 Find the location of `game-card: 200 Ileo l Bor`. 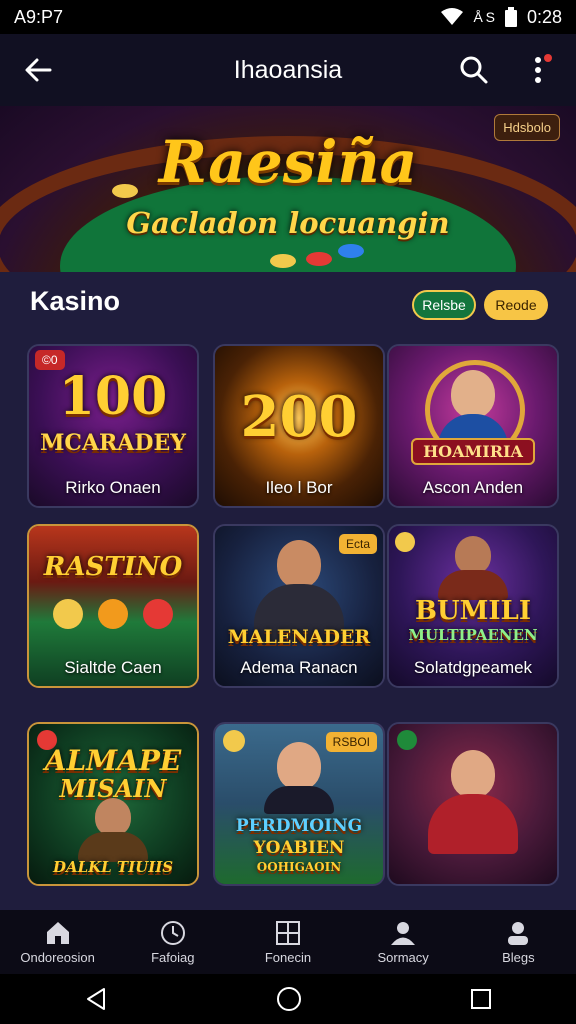

game-card: 200 Ileo l Bor is located at coordinates (299, 426).